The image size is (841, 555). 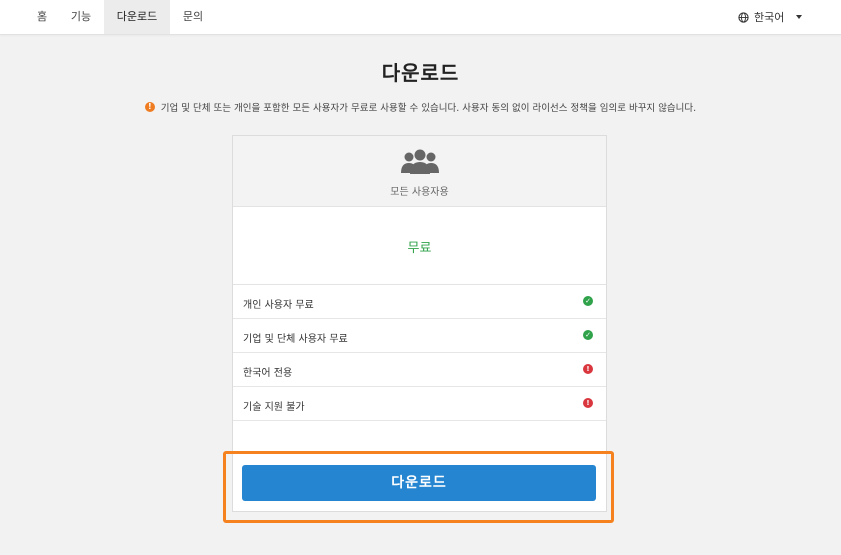 What do you see at coordinates (137, 17) in the screenshot?
I see `nav-item-download: 다운로드` at bounding box center [137, 17].